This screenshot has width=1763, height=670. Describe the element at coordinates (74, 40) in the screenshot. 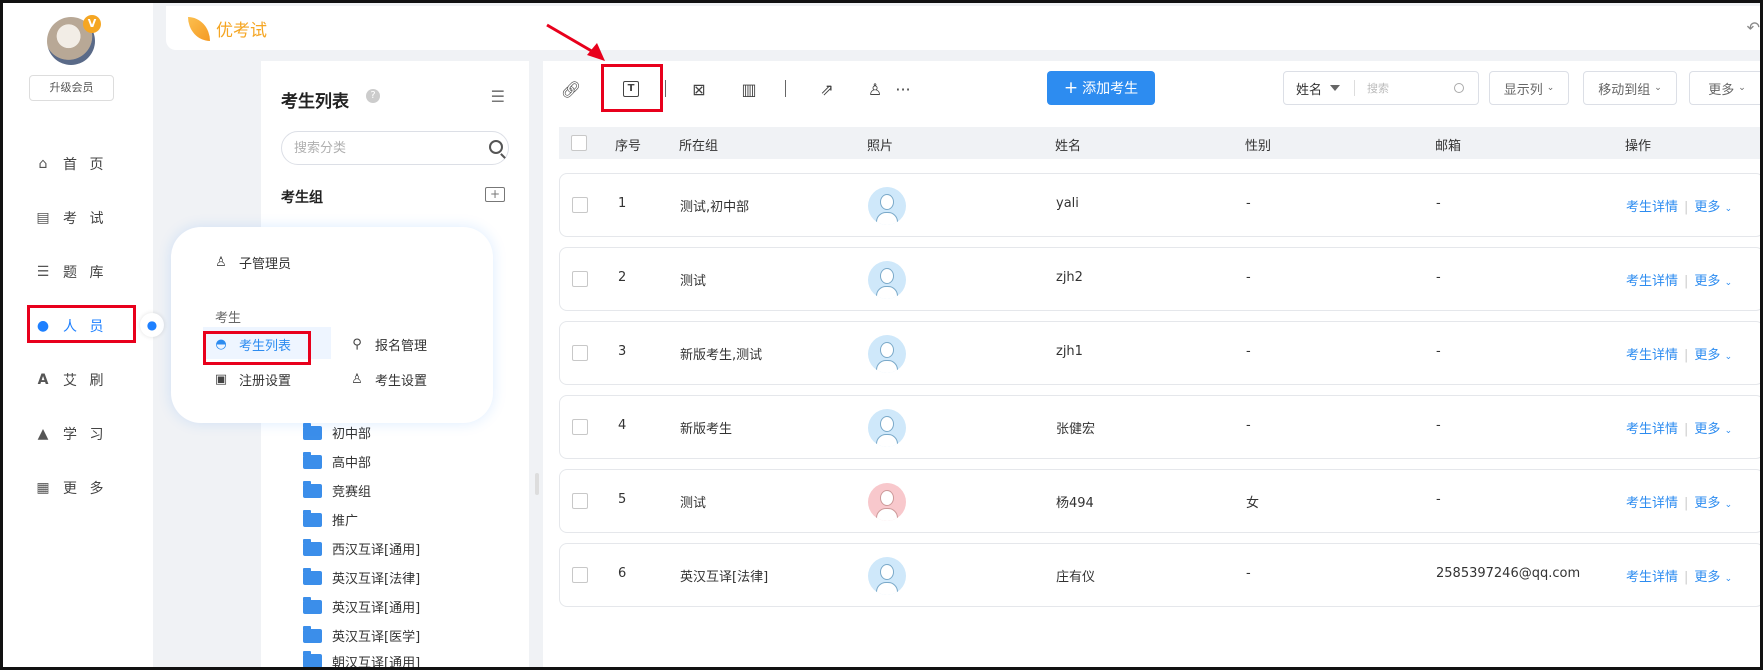

I see `avatar: V` at that location.